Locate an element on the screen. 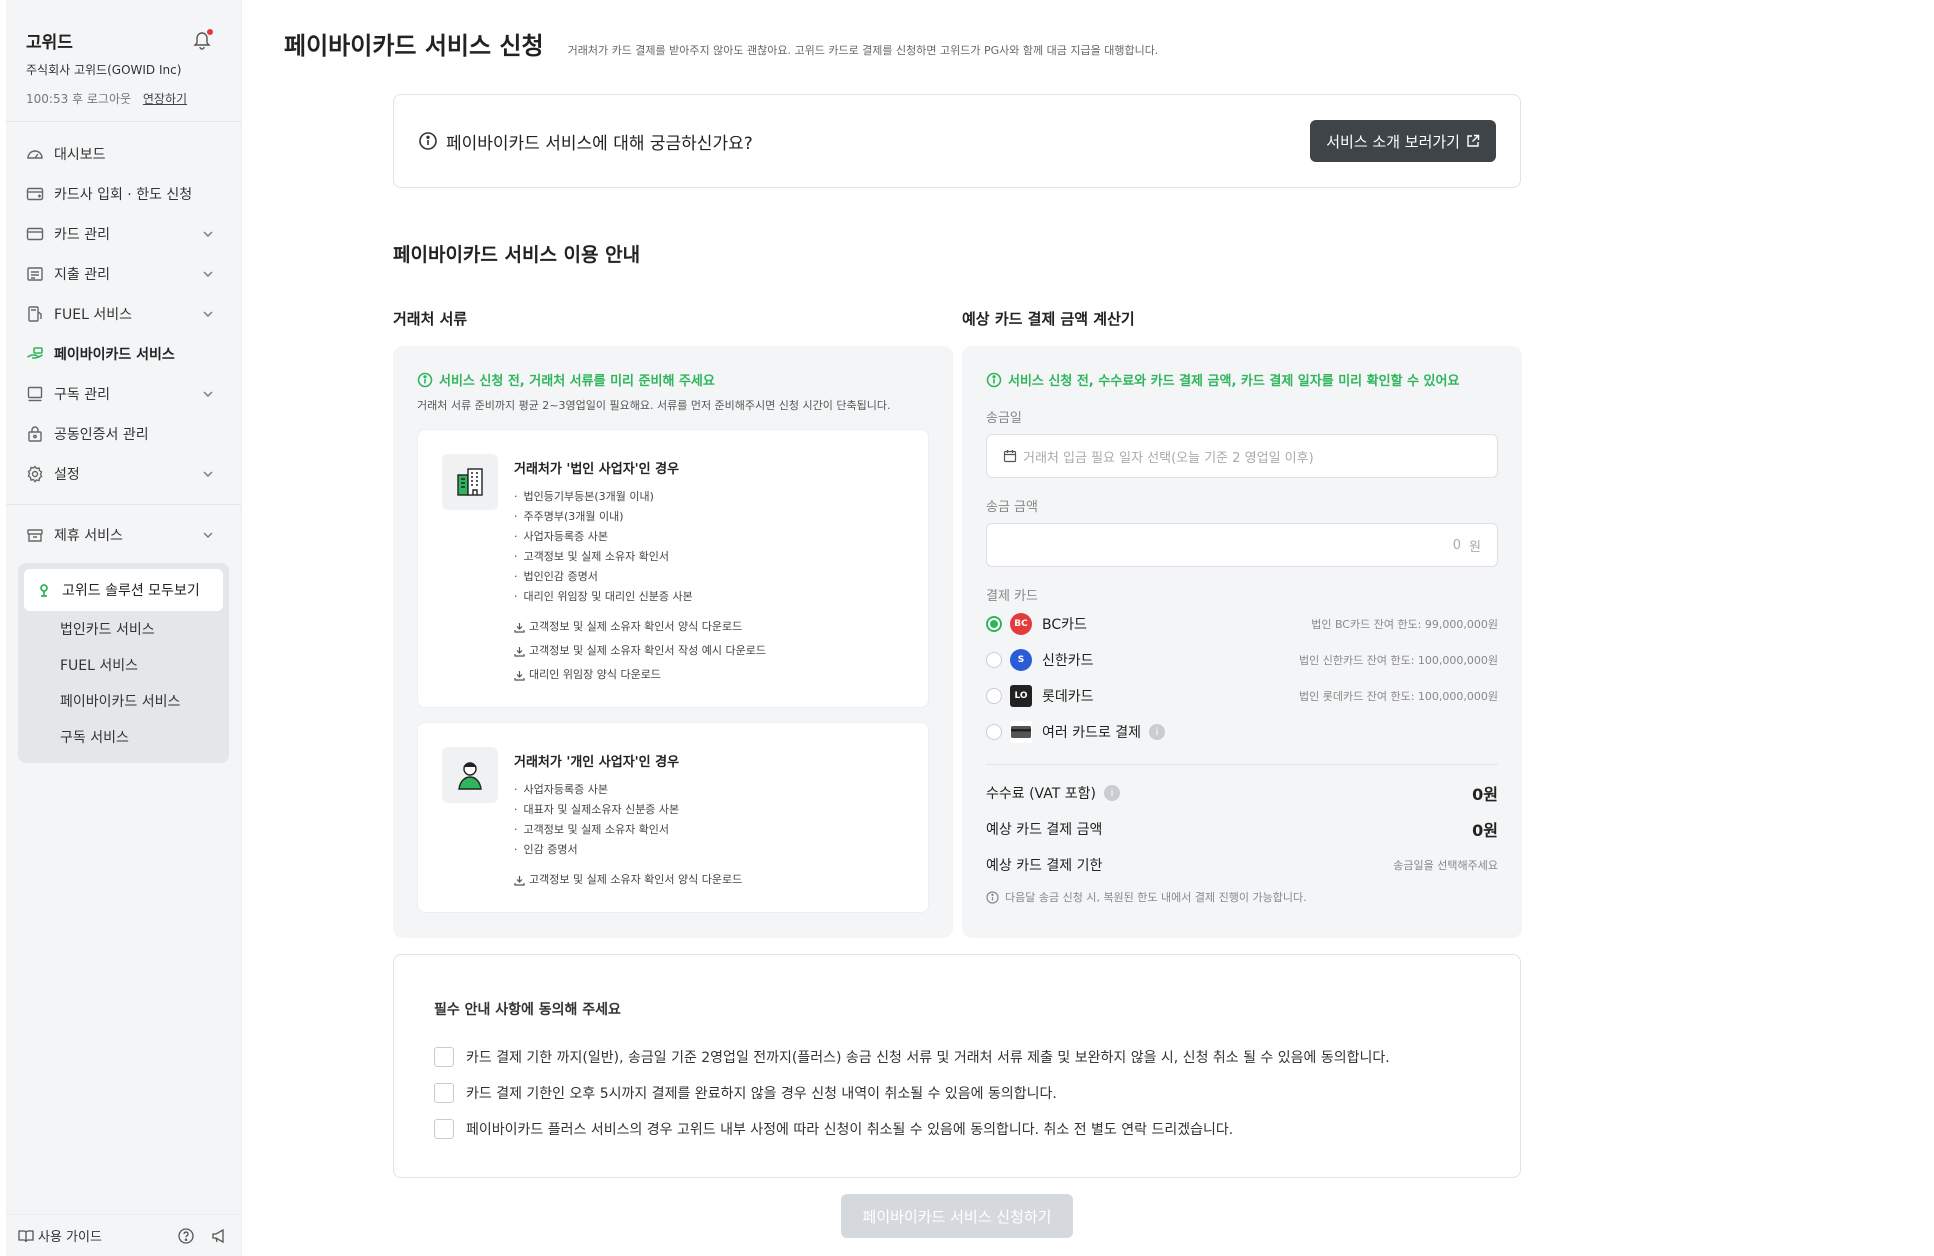 The height and width of the screenshot is (1256, 1934). card-option-lotte: LO 롯데카드 법인 롯데카드 잔여 한도: 100,000,000원 is located at coordinates (1242, 696).